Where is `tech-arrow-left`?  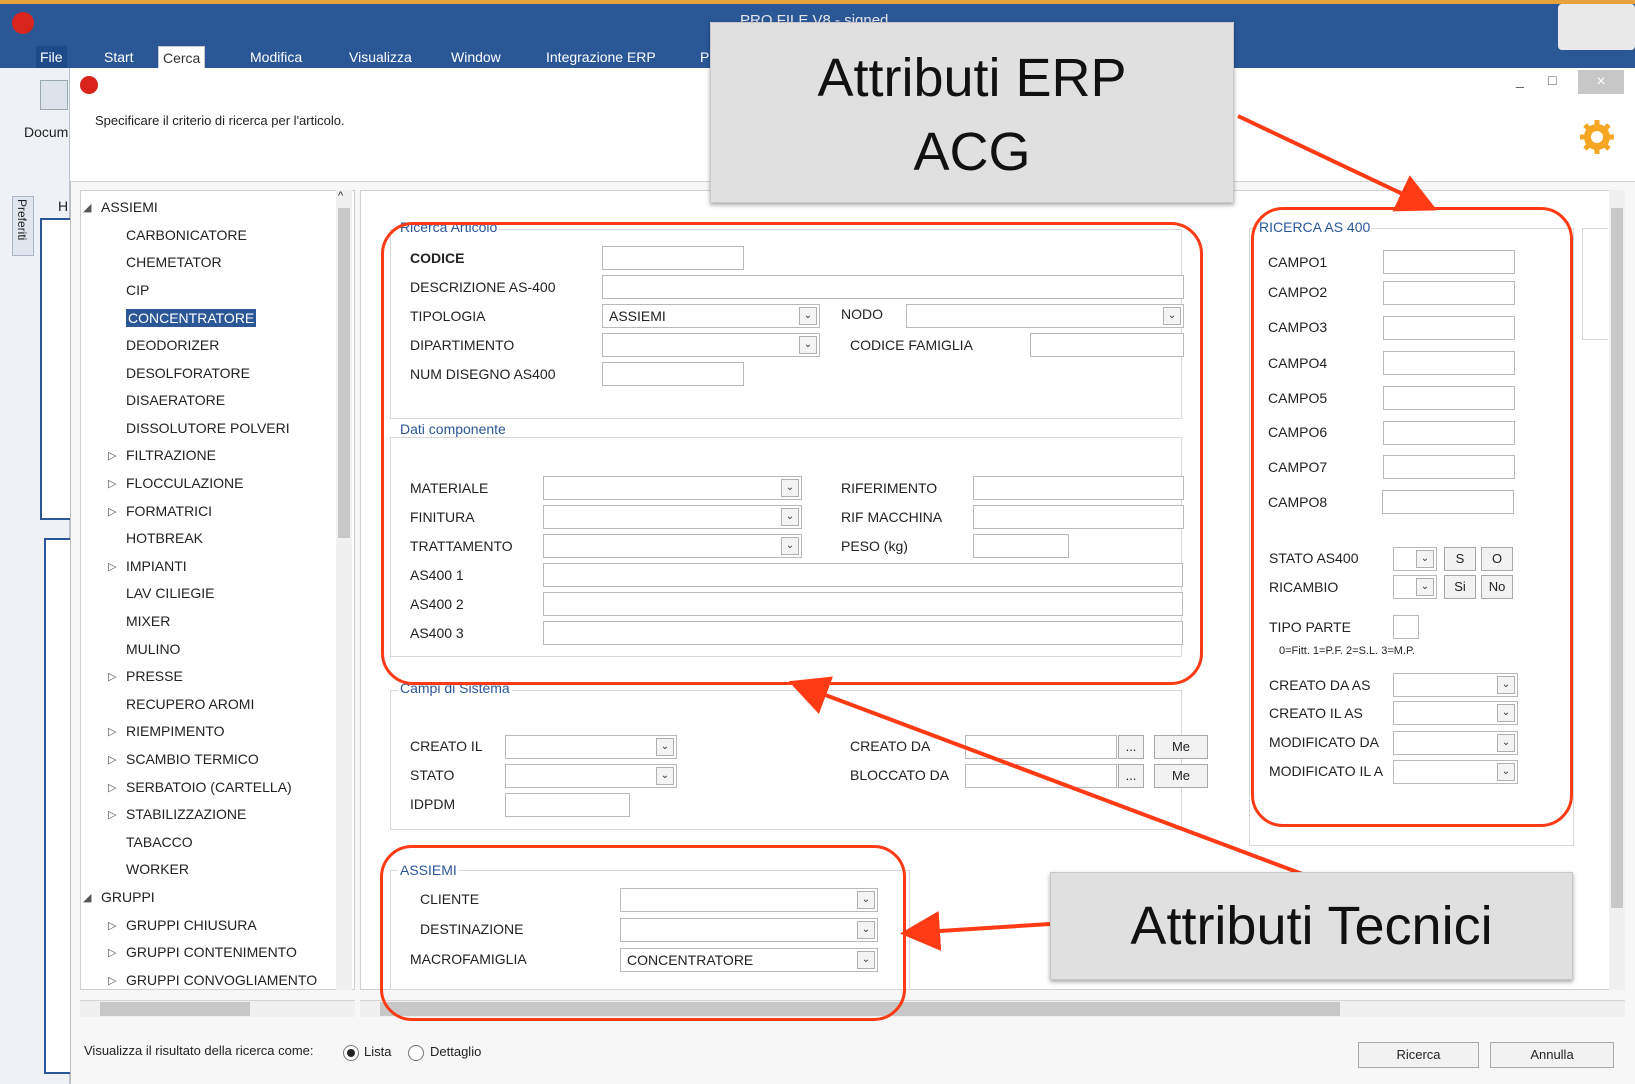 tech-arrow-left is located at coordinates (975, 931).